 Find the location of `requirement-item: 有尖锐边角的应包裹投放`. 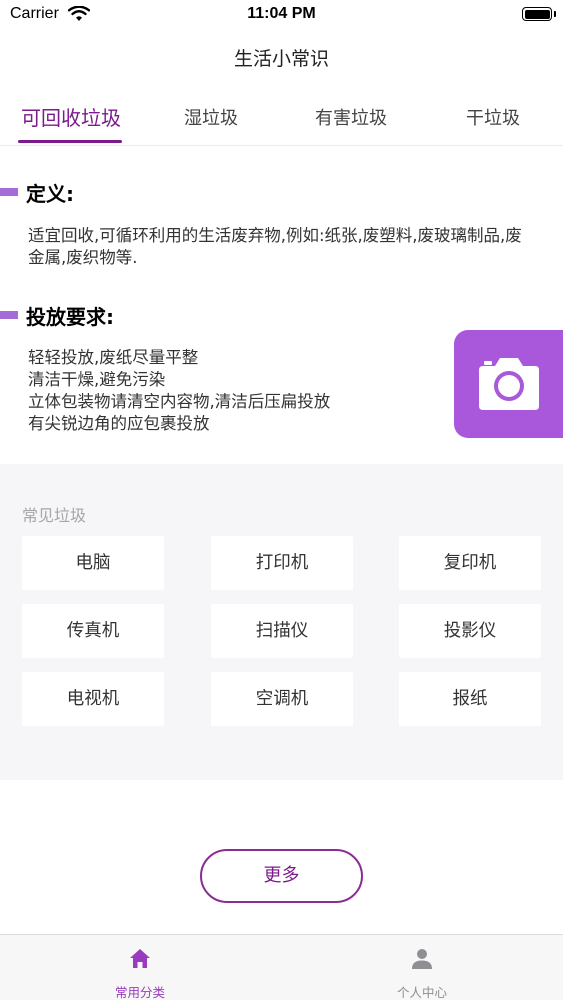

requirement-item: 有尖锐边角的应包裹投放 is located at coordinates (119, 423).